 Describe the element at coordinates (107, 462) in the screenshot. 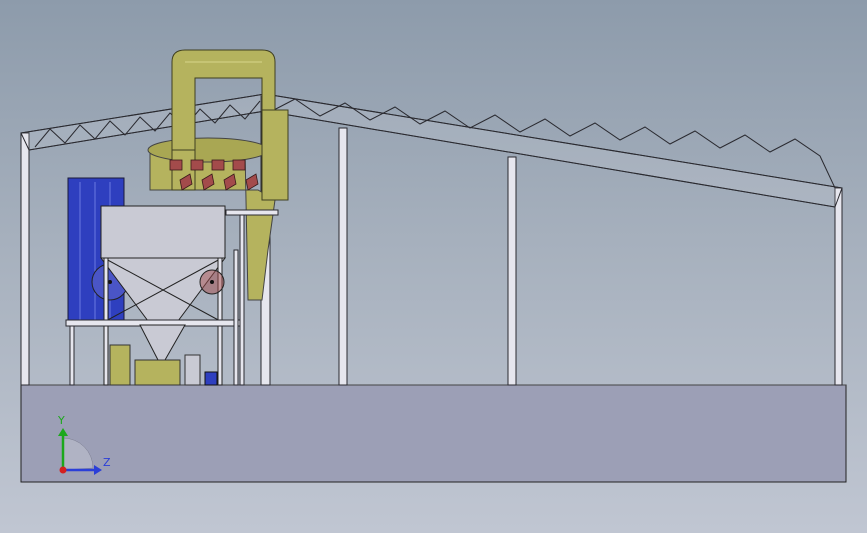

I see `z-axis-label: Z` at that location.